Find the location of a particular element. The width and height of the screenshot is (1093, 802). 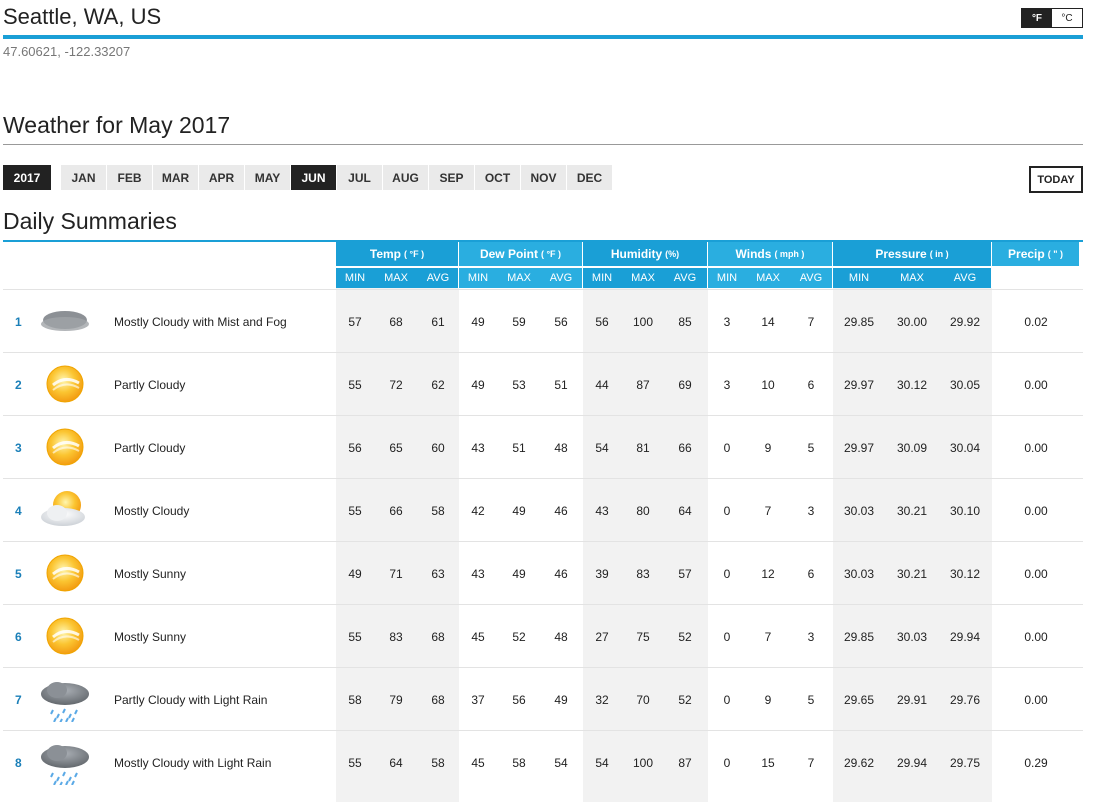

cell-pressure-max: 29.94 is located at coordinates (912, 762).